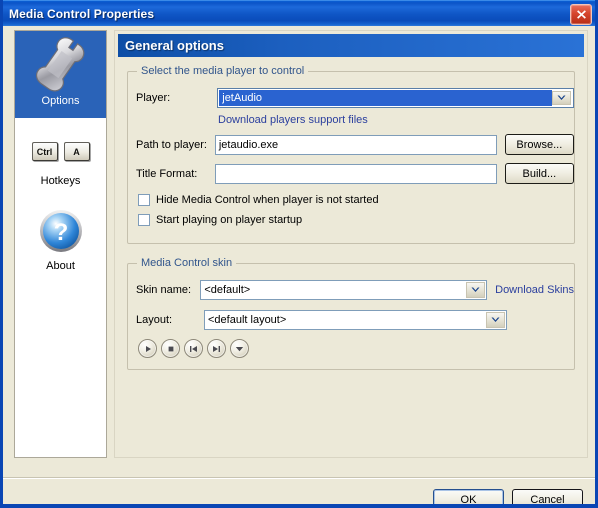  I want to click on footer-buttons: OK Cancel, so click(508, 496).